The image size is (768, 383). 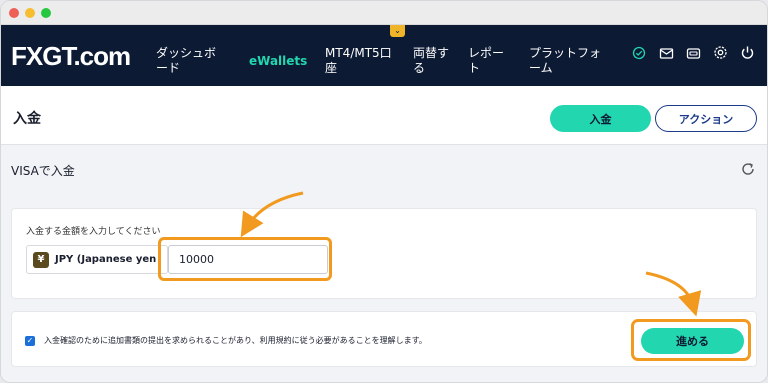 What do you see at coordinates (71, 56) in the screenshot?
I see `fxgt-logo: FXGT.com` at bounding box center [71, 56].